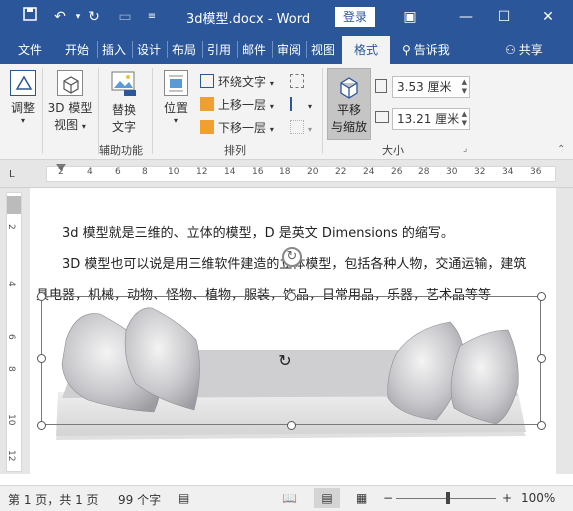 Image resolution: width=573 pixels, height=511 pixels. I want to click on bring-forward-button: 上移一层 ▾, so click(237, 105).